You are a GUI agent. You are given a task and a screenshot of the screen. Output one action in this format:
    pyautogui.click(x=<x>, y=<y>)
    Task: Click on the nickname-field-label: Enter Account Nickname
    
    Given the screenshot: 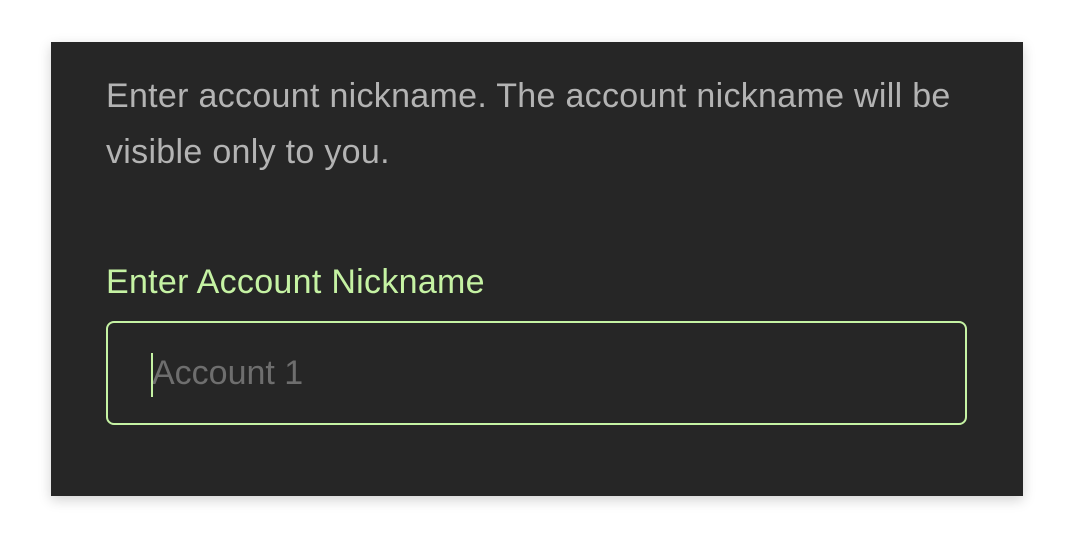 What is the action you would take?
    pyautogui.click(x=295, y=282)
    